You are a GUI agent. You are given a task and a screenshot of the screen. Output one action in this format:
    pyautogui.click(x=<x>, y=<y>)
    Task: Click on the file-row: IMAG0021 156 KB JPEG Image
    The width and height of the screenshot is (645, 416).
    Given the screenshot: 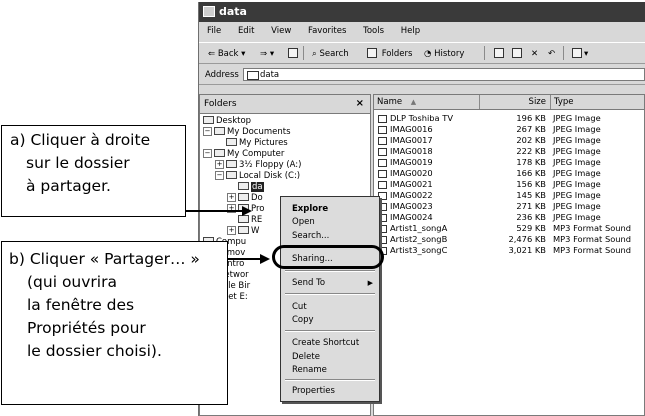 What is the action you would take?
    pyautogui.click(x=509, y=184)
    